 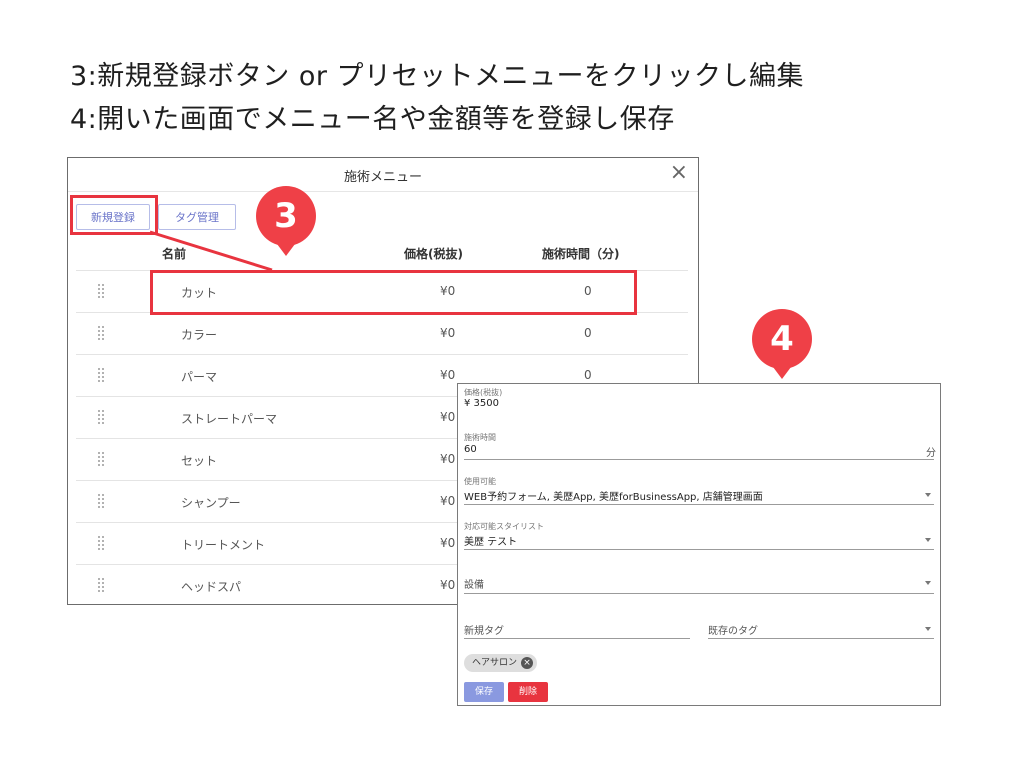 I want to click on save-button: 保存, so click(x=484, y=692).